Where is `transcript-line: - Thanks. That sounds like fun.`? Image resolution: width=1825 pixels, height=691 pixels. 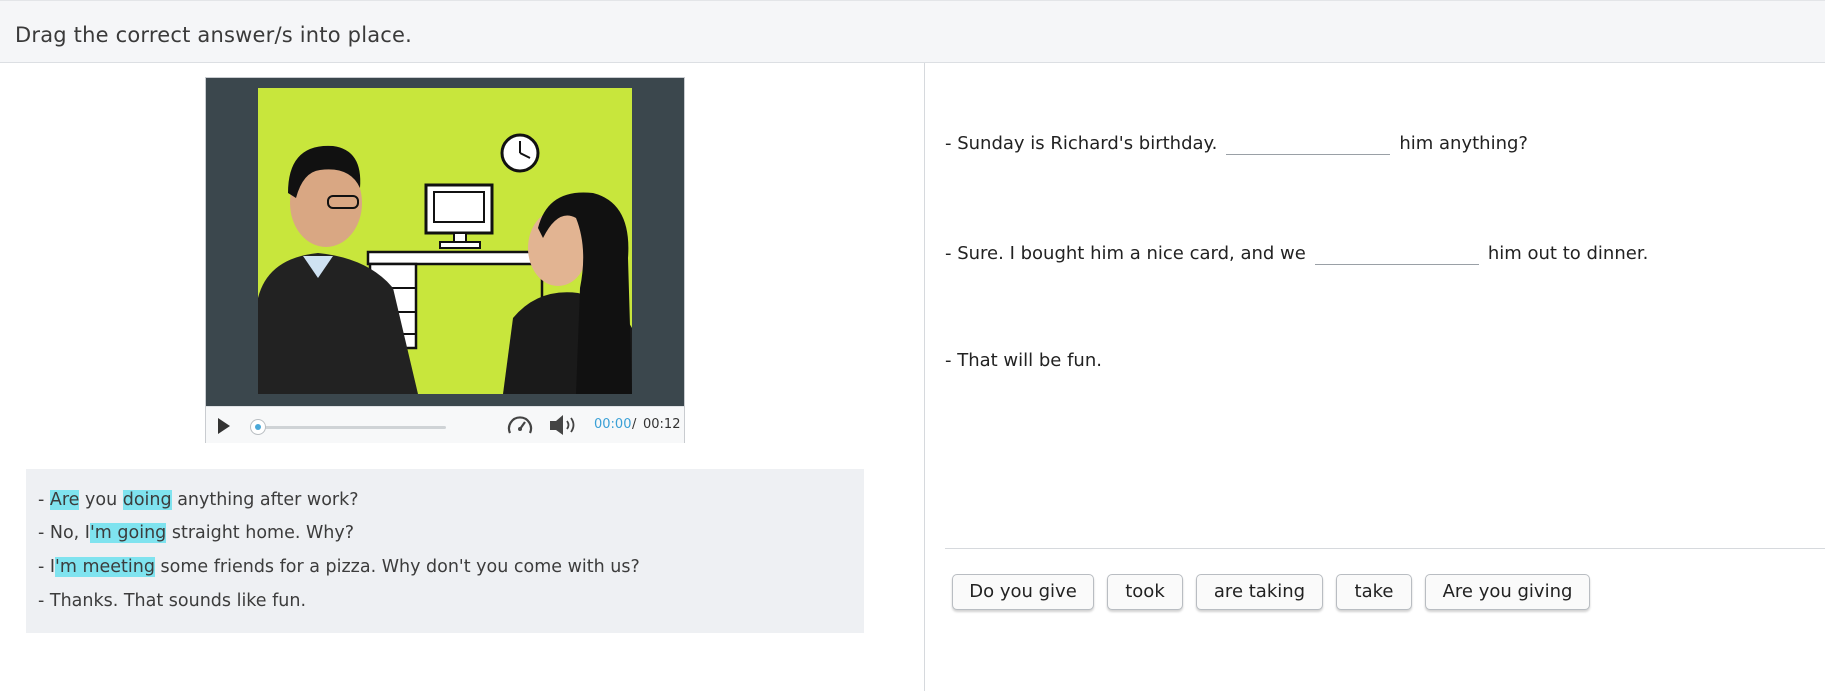
transcript-line: - Thanks. That sounds like fun. is located at coordinates (172, 601).